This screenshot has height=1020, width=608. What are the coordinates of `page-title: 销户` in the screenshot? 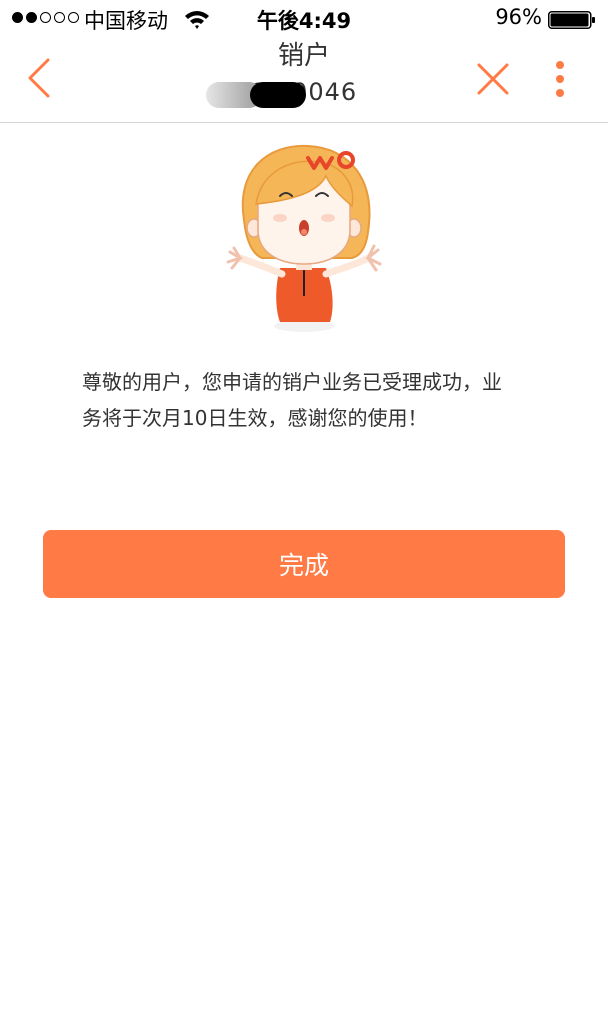 It's located at (303, 56).